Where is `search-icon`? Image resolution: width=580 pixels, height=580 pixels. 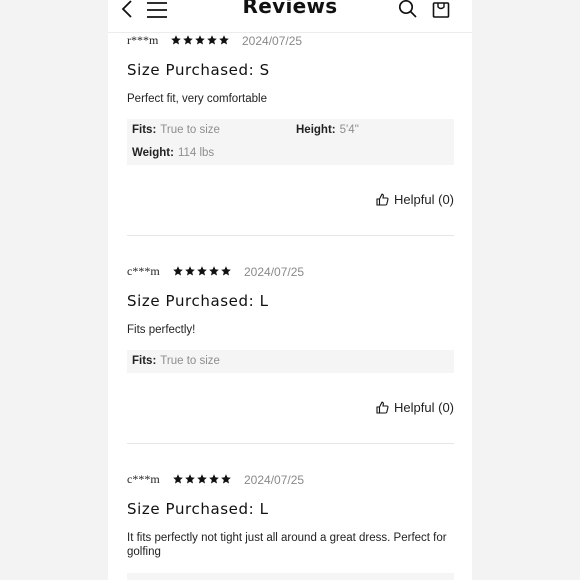 search-icon is located at coordinates (408, 12).